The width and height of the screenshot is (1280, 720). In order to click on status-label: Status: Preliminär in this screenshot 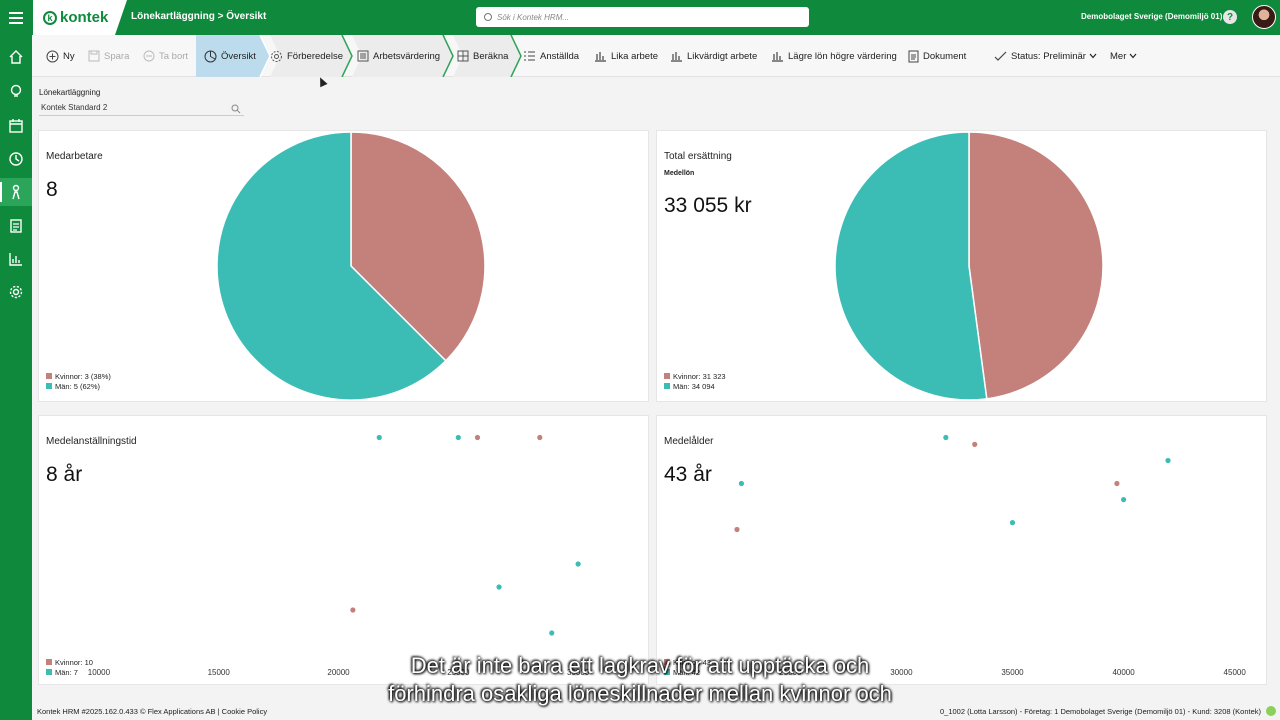, I will do `click(1048, 56)`.